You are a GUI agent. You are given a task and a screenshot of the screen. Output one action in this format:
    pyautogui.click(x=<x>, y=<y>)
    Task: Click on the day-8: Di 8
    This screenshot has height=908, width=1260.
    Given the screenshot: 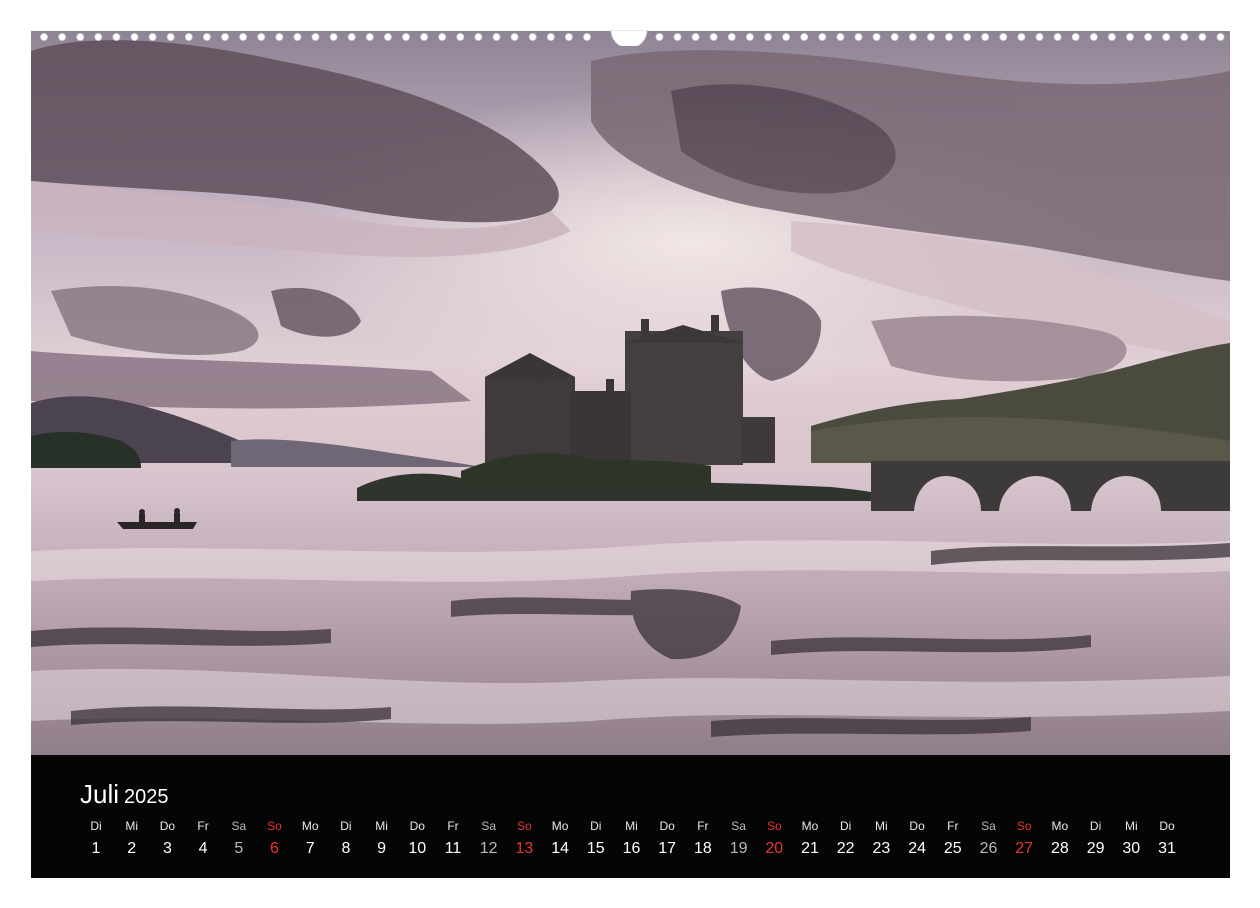 What is the action you would take?
    pyautogui.click(x=346, y=837)
    